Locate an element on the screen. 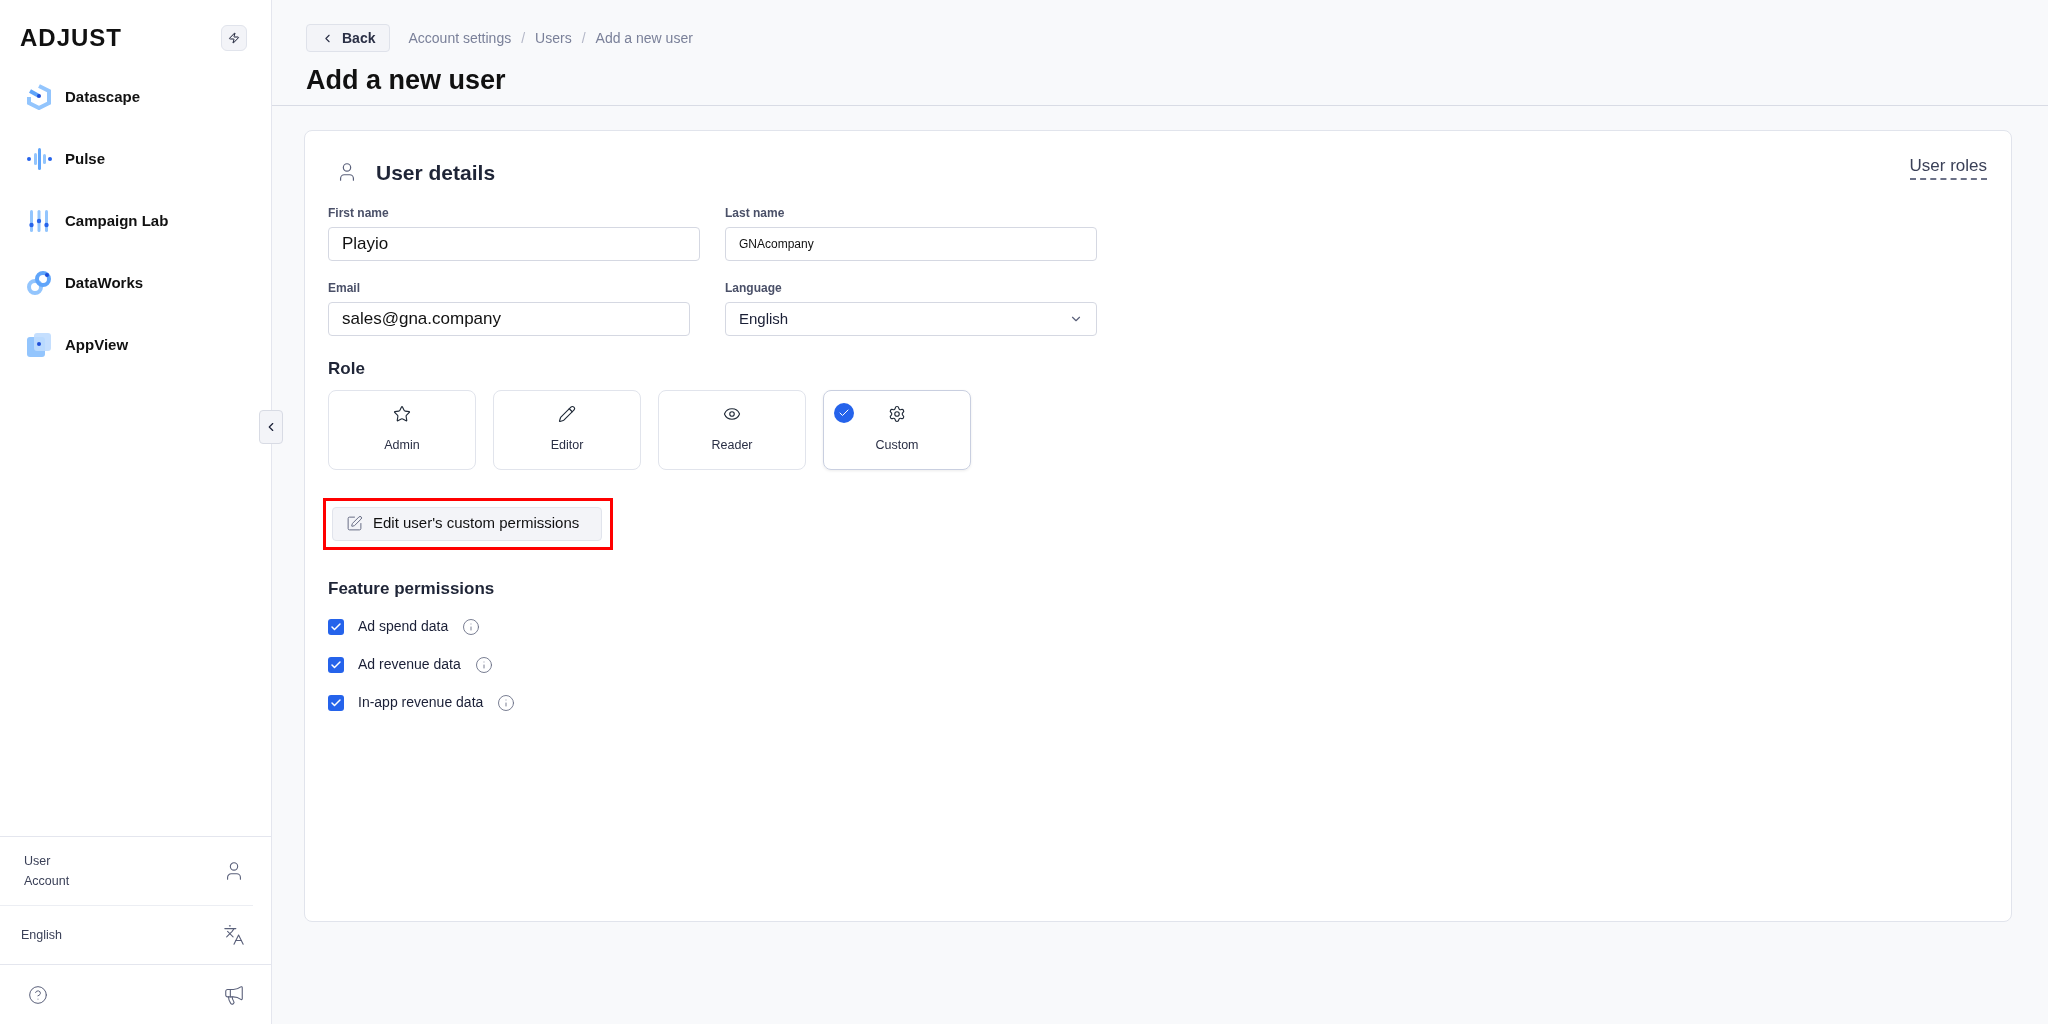 This screenshot has height=1024, width=2048. role-label: Role is located at coordinates (347, 369).